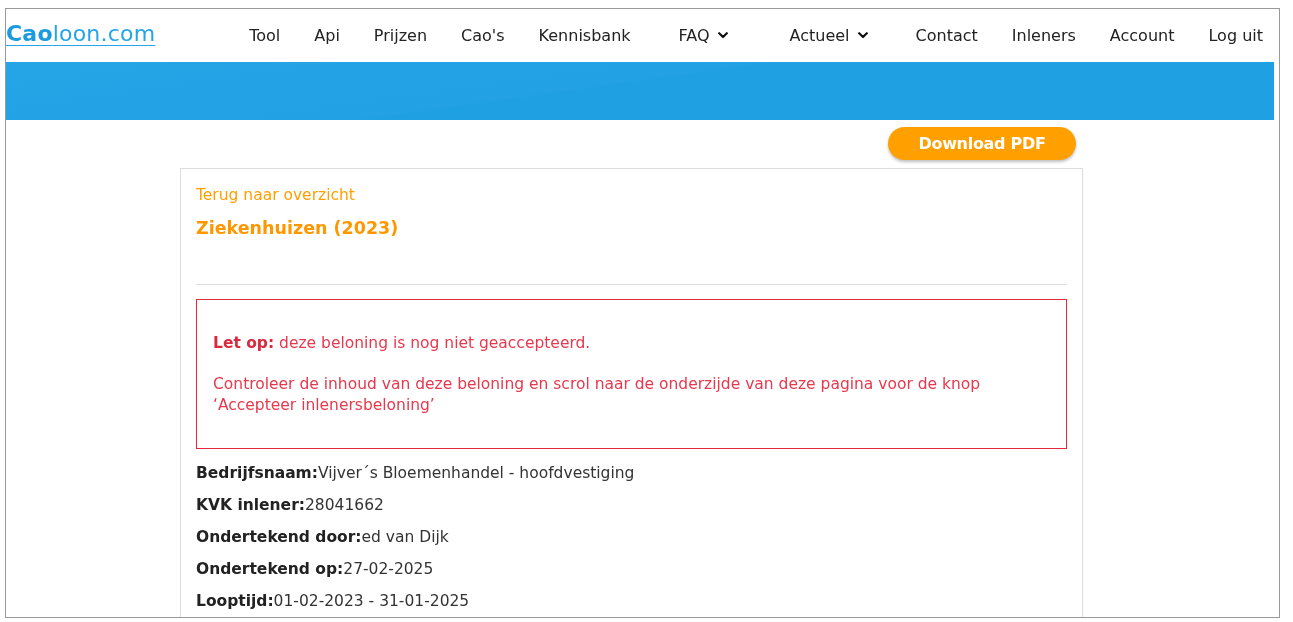 The width and height of the screenshot is (1293, 622). Describe the element at coordinates (946, 35) in the screenshot. I see `nav-link: Contact` at that location.